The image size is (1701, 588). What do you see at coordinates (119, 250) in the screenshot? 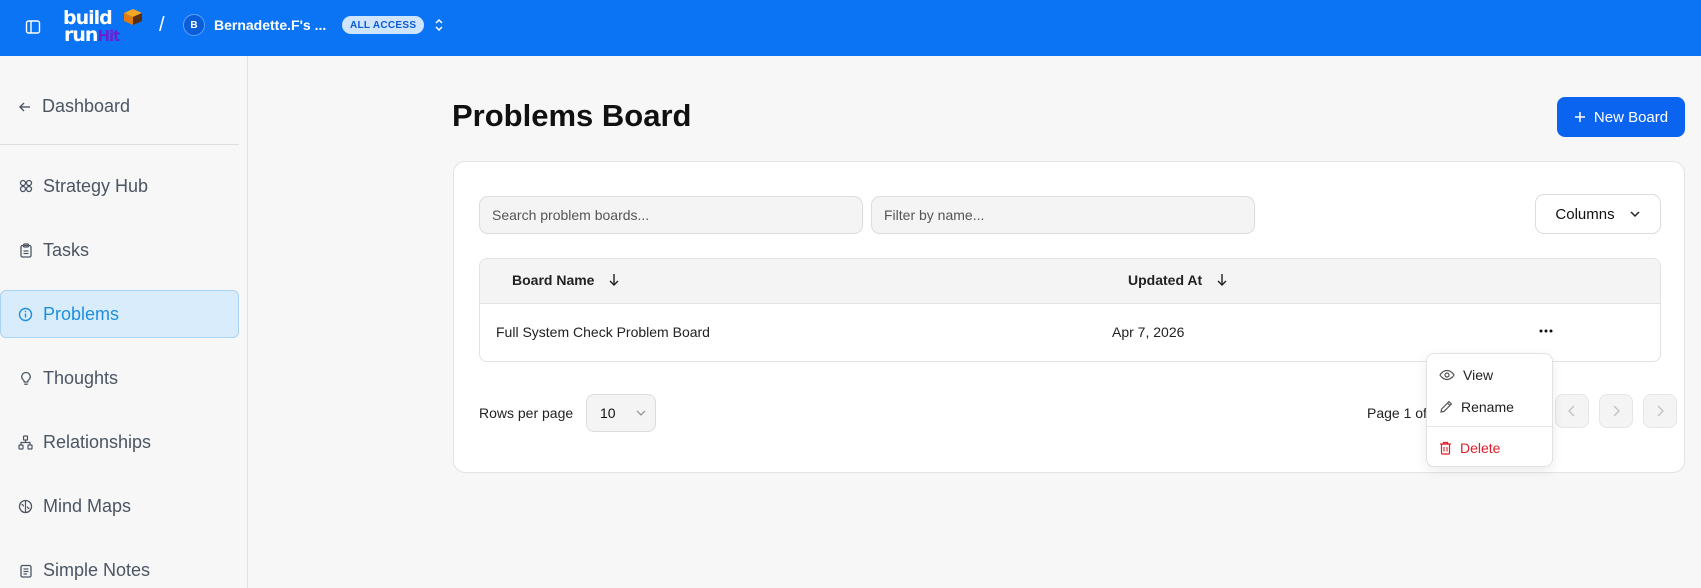
I see `sidebar-item-tasks: Tasks` at bounding box center [119, 250].